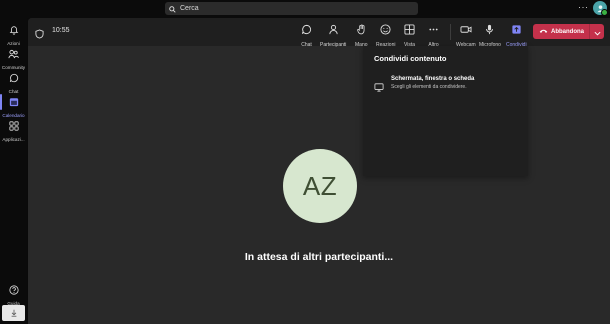 The width and height of the screenshot is (610, 324). What do you see at coordinates (39, 35) in the screenshot?
I see `shield-icon` at bounding box center [39, 35].